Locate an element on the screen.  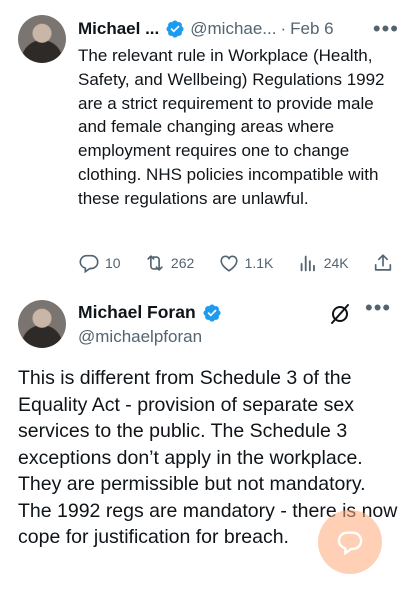
action-bar: 10 262 1.1K 24K is located at coordinates (236, 263).